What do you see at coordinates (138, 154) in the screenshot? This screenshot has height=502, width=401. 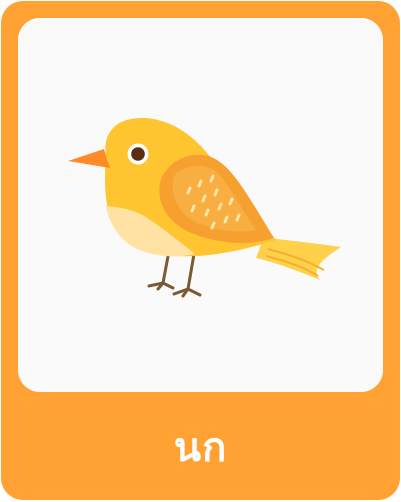 I see `bird-eye-pupil` at bounding box center [138, 154].